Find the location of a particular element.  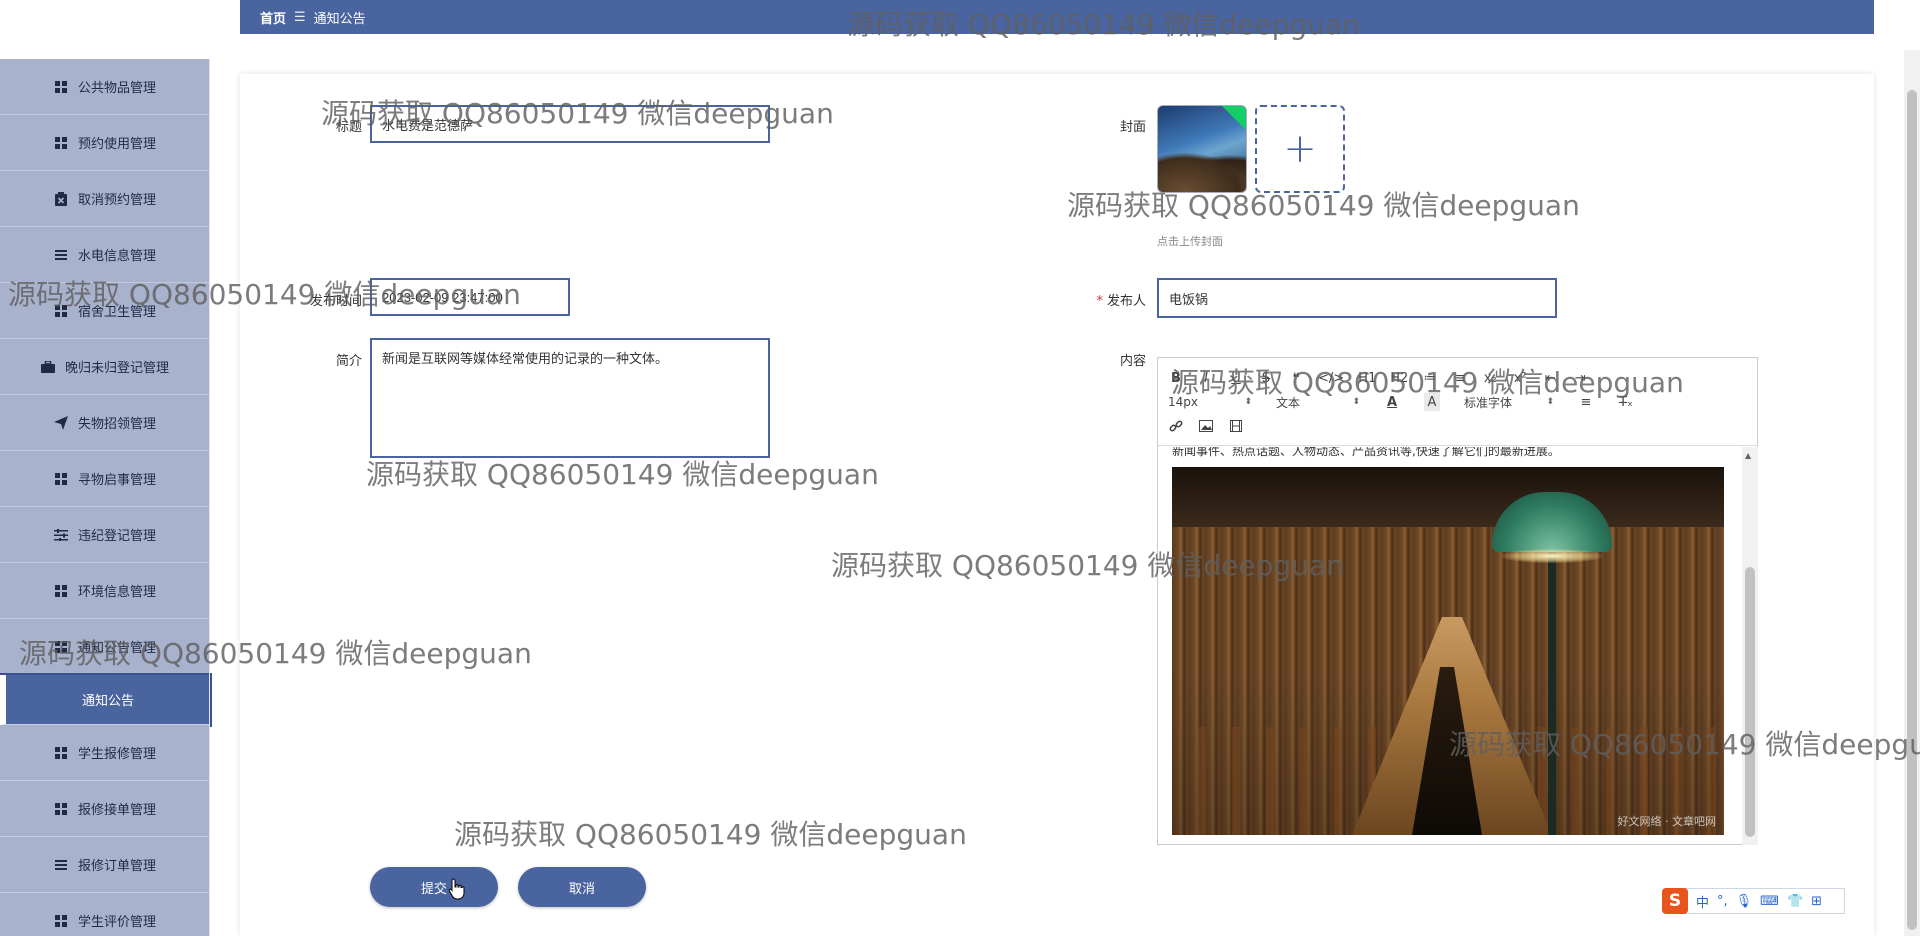

uploaded-check-icon is located at coordinates (1234, 118).